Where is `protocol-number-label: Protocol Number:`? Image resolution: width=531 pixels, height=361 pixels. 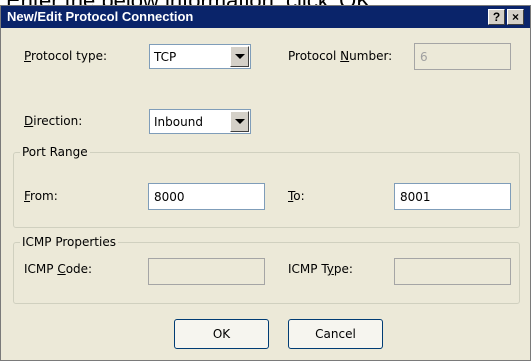
protocol-number-label: Protocol Number: is located at coordinates (340, 56).